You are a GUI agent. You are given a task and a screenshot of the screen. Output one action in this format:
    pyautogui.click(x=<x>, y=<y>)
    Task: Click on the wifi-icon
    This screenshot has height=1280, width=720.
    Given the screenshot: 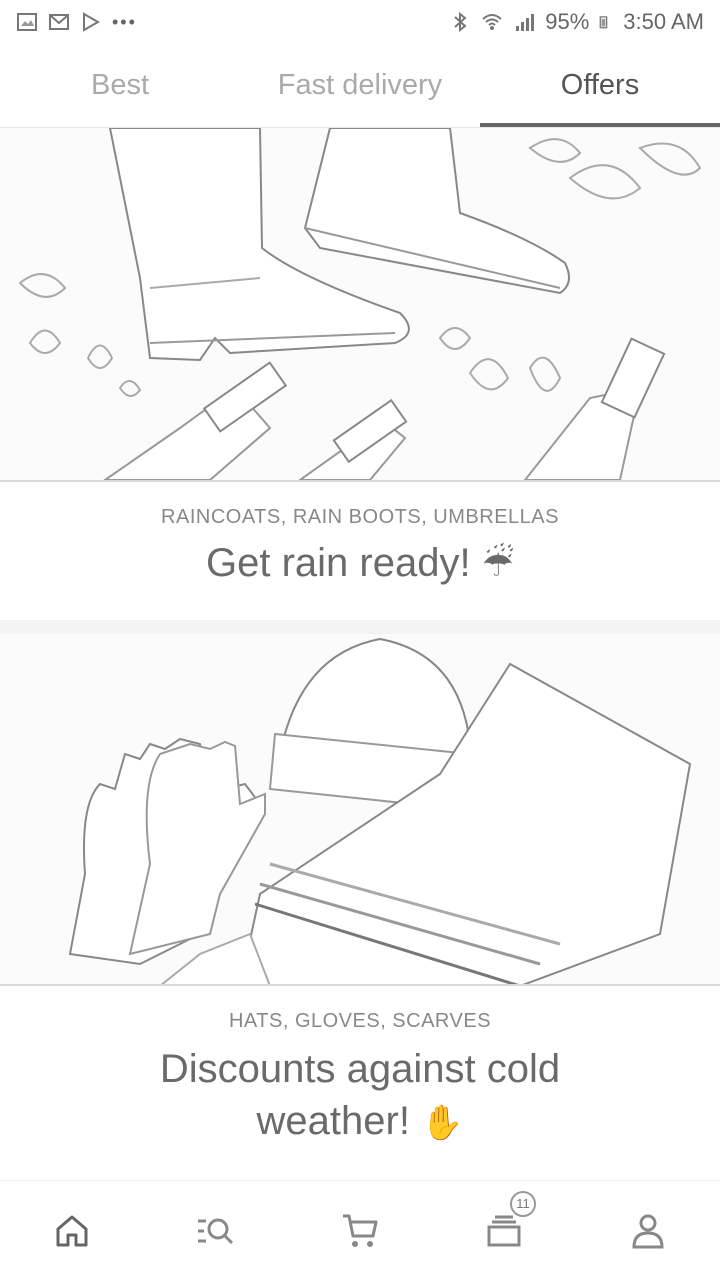 What is the action you would take?
    pyautogui.click(x=492, y=22)
    